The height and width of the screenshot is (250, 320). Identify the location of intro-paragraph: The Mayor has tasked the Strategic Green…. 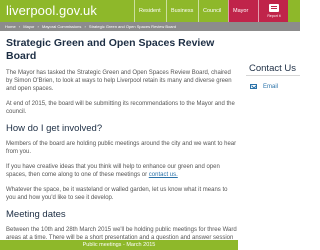
(119, 81).